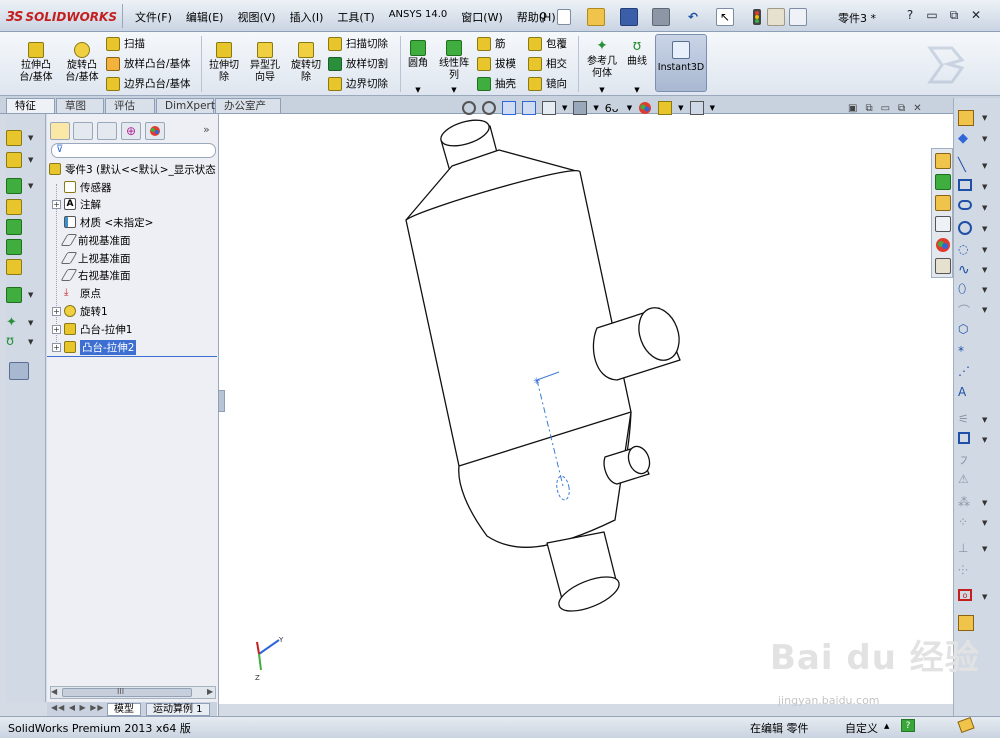 Image resolution: width=1000 pixels, height=738 pixels. I want to click on sweep-button: 扫描, so click(125, 43).